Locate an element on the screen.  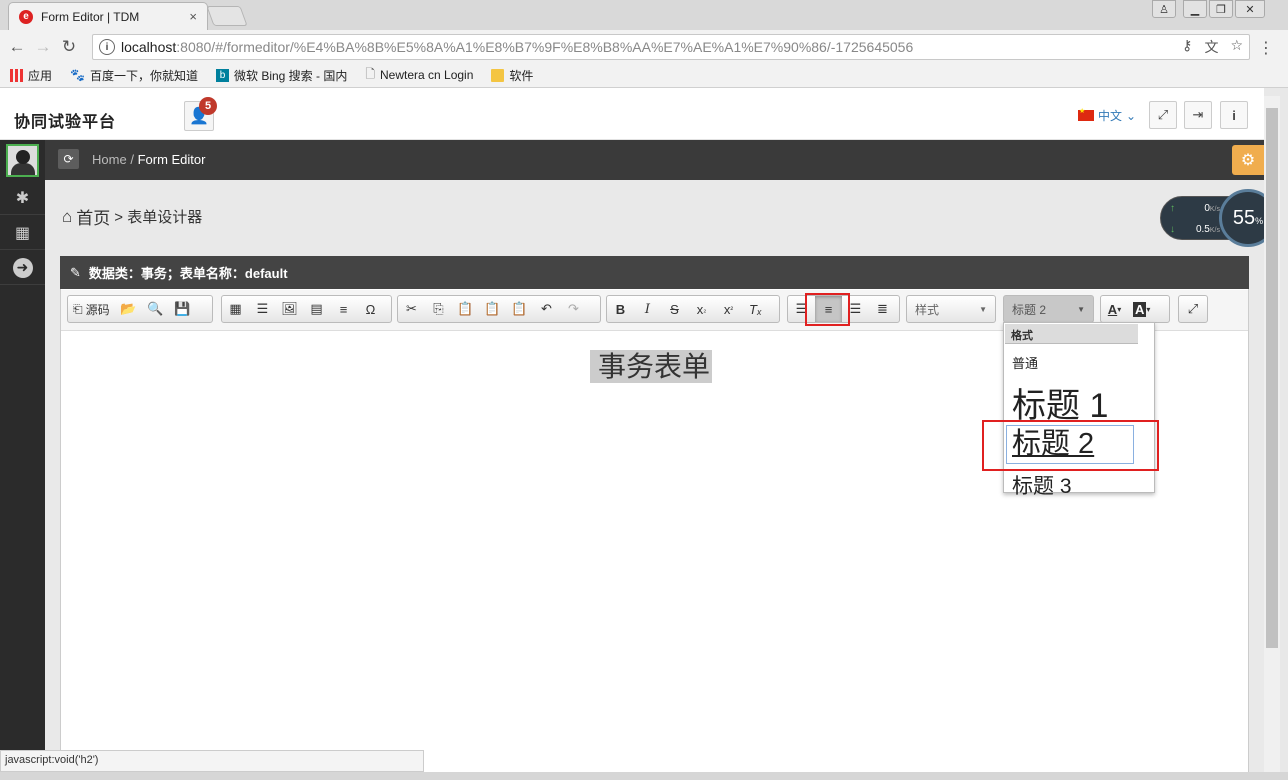
redo-button: ↷ is located at coordinates (573, 309).